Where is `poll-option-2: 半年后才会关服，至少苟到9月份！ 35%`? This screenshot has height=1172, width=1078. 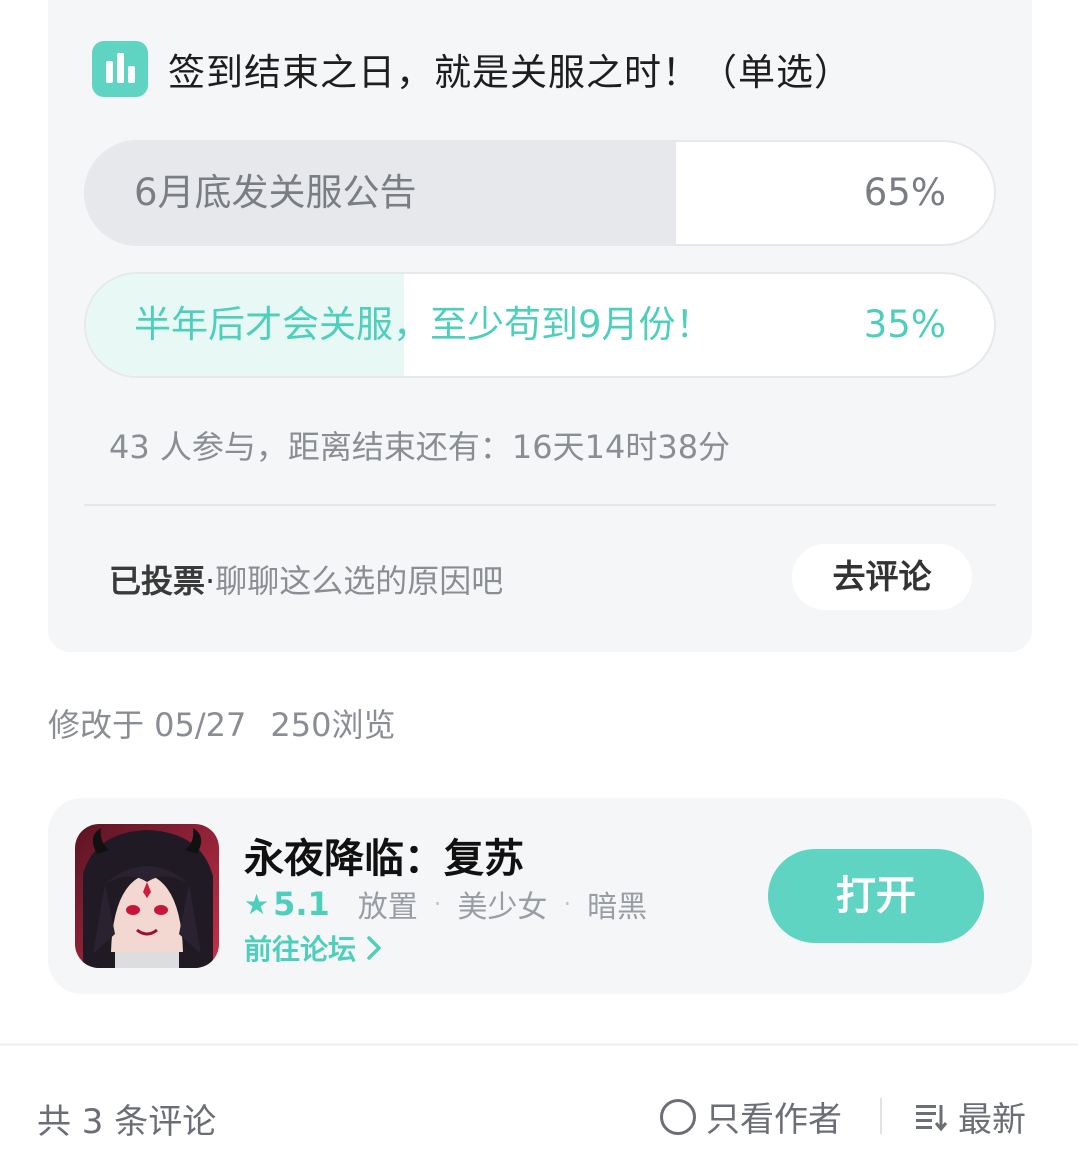
poll-option-2: 半年后才会关服，至少苟到9月份！ 35% is located at coordinates (540, 325).